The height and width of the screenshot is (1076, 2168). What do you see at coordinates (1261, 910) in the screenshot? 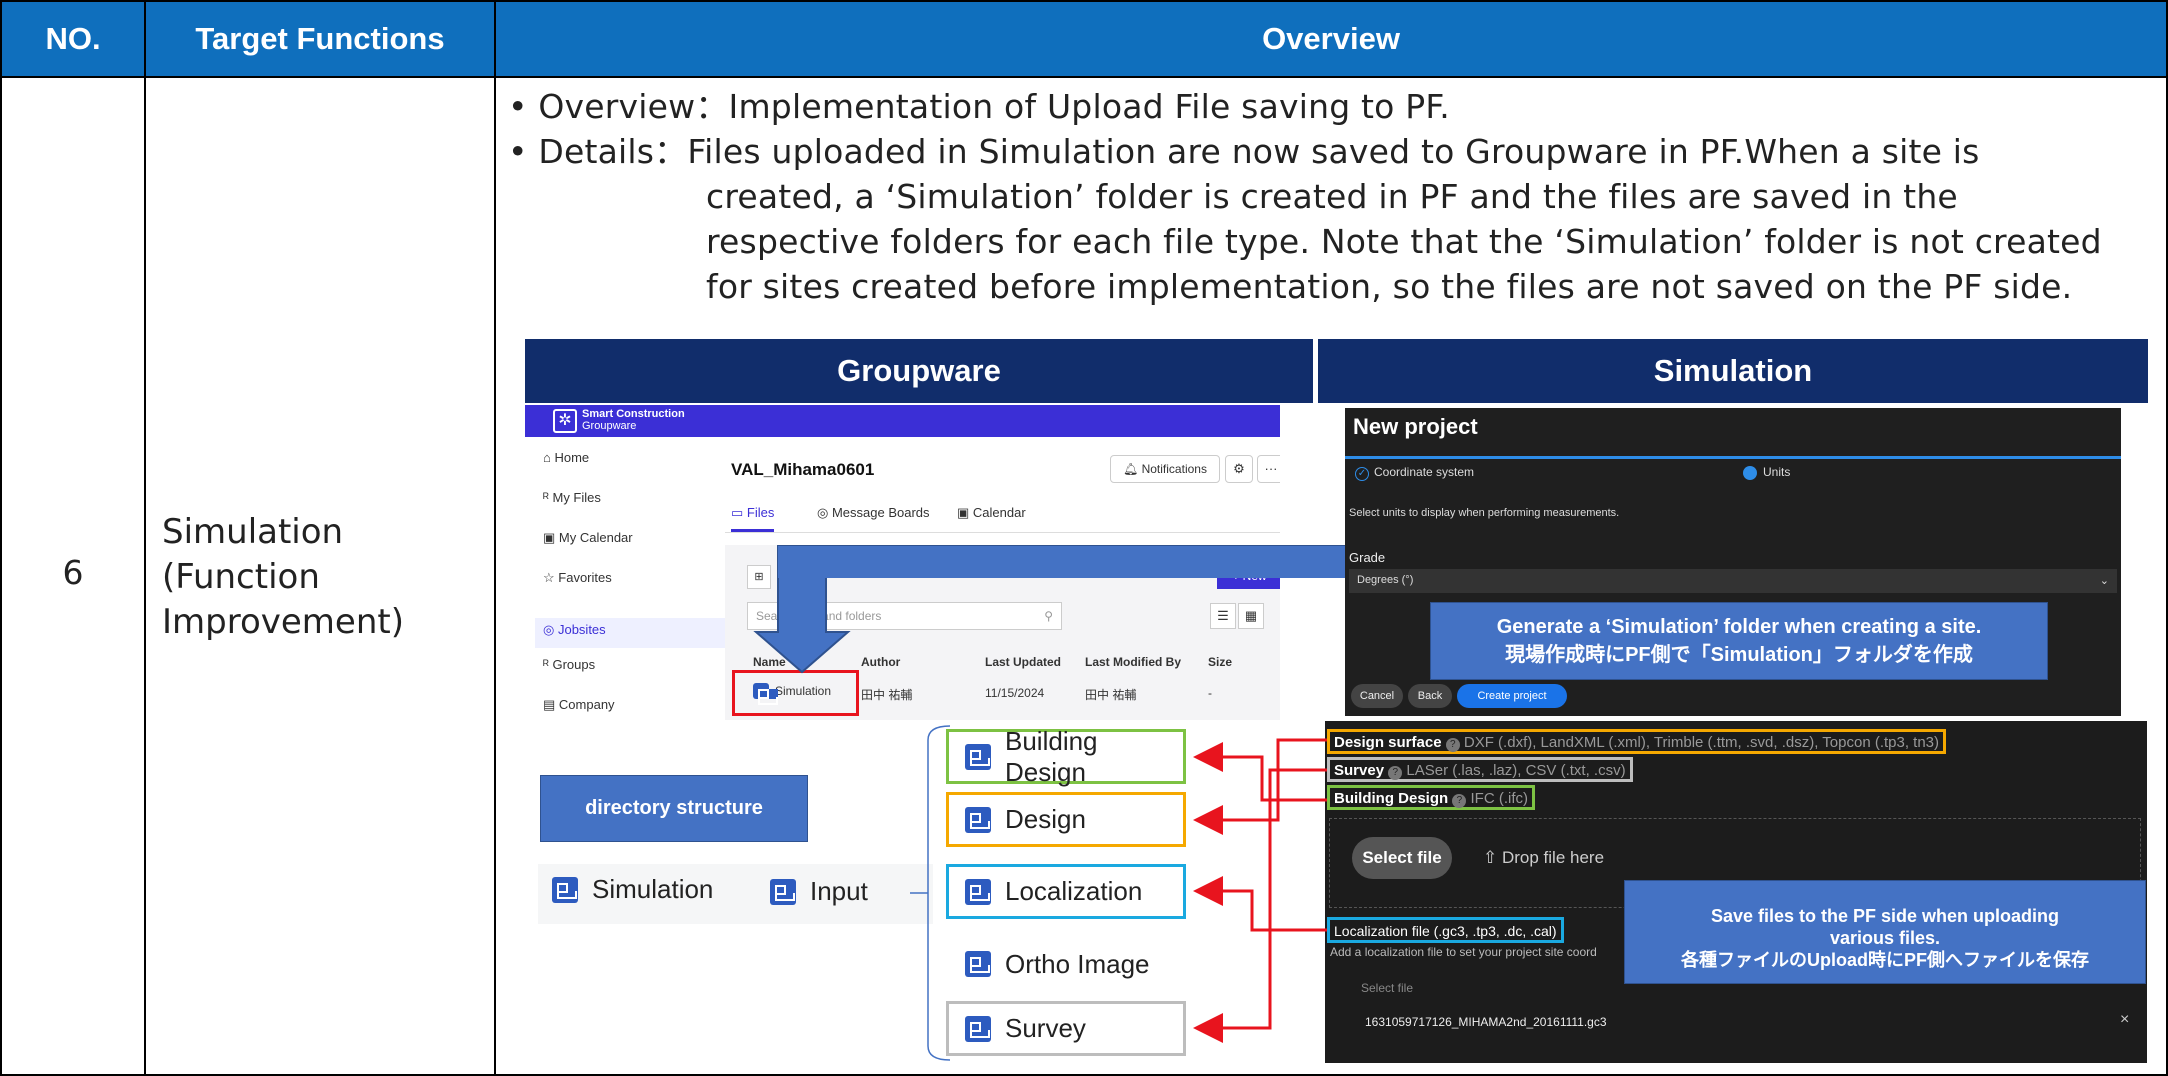
I see `arrow-localization` at bounding box center [1261, 910].